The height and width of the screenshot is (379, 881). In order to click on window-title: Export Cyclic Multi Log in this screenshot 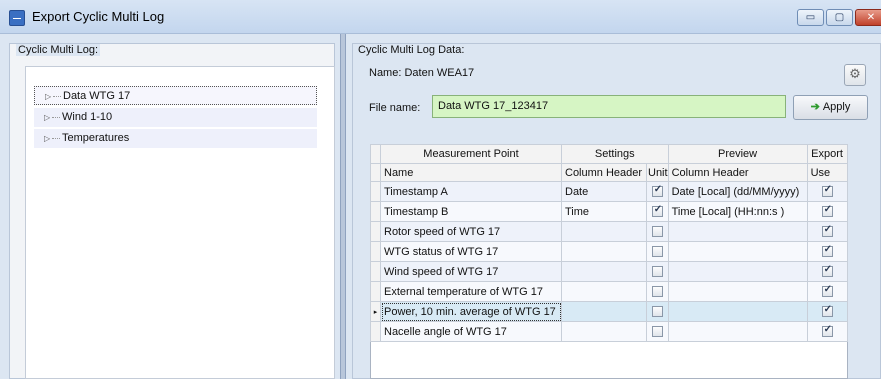, I will do `click(98, 16)`.